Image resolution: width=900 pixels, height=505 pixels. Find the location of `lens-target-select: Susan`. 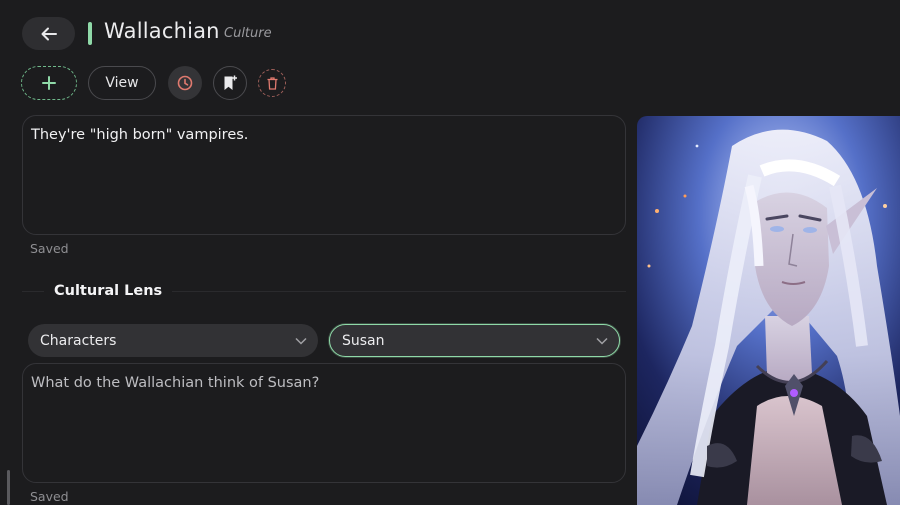

lens-target-select: Susan is located at coordinates (474, 340).